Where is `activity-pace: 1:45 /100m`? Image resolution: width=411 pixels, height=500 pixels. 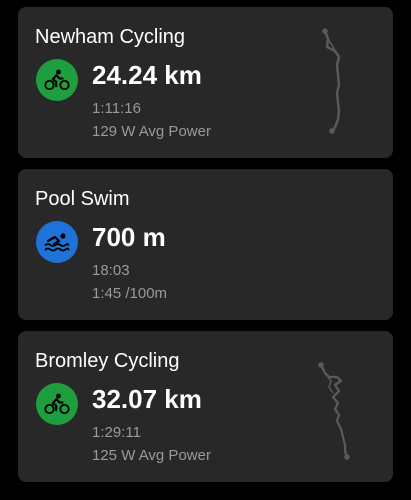 activity-pace: 1:45 /100m is located at coordinates (130, 293).